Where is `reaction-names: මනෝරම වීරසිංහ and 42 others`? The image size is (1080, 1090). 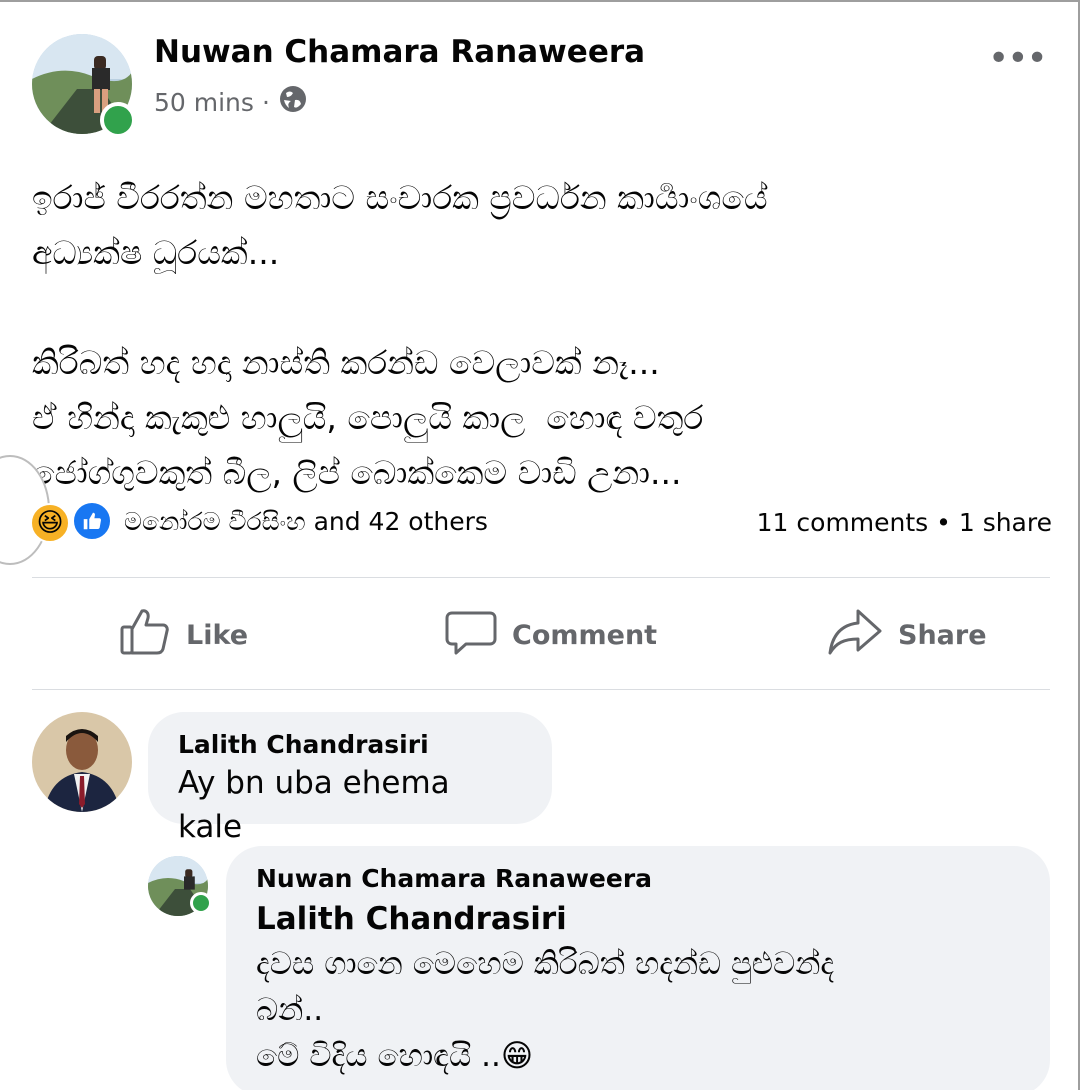 reaction-names: මනෝරම වීරසිංහ and 42 others is located at coordinates (306, 522).